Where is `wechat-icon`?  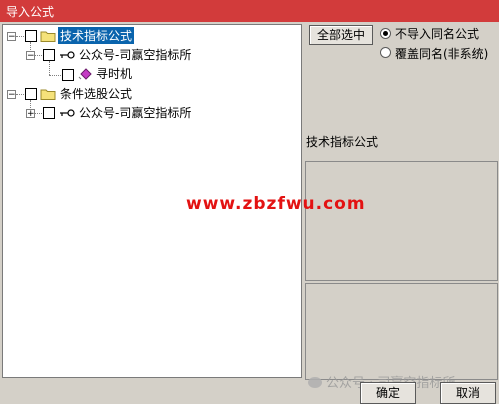 wechat-icon is located at coordinates (315, 382).